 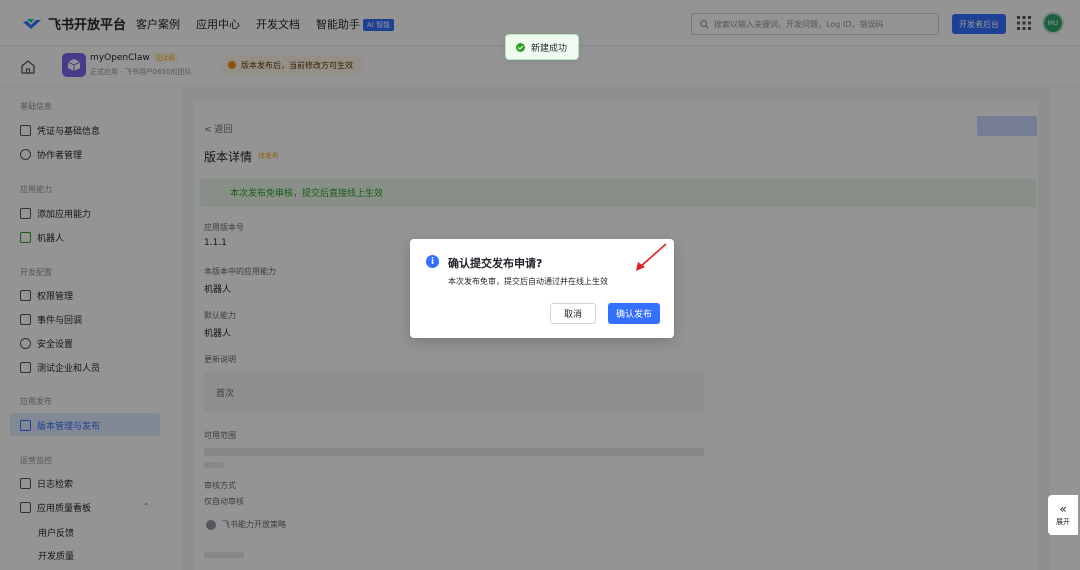 What do you see at coordinates (432, 261) in the screenshot?
I see `info-icon: i` at bounding box center [432, 261].